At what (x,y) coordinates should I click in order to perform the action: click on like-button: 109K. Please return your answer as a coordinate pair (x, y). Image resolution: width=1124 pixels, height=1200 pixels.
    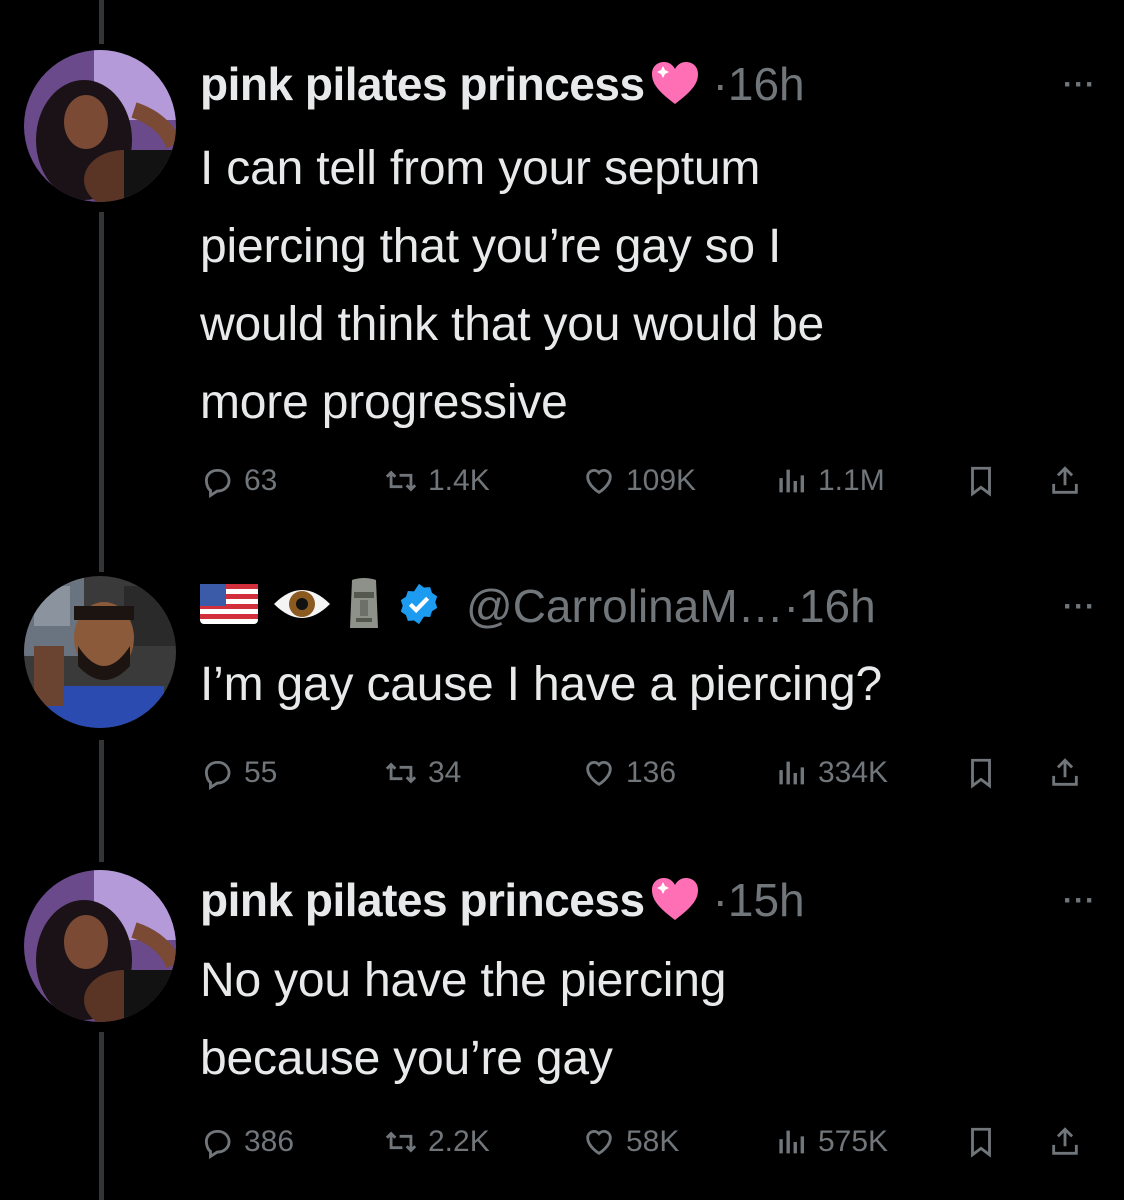
    Looking at the image, I should click on (639, 481).